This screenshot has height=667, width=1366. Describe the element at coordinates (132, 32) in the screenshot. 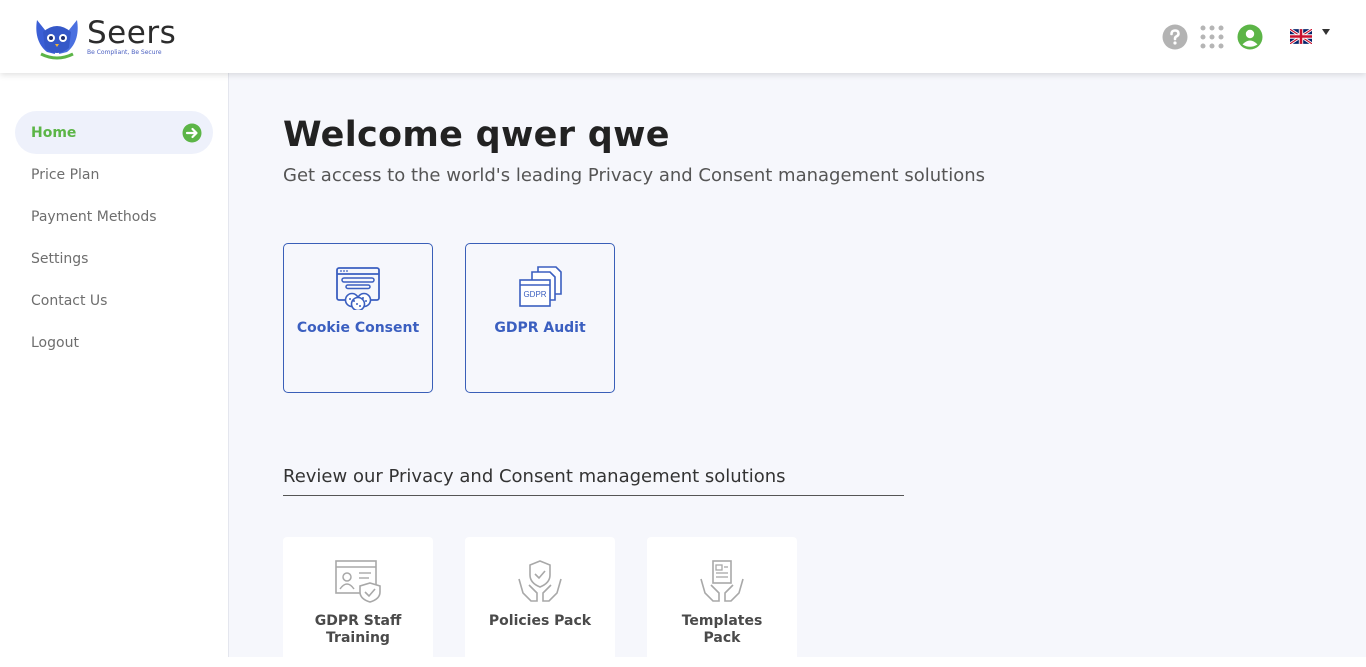

I see `brand-name: Seers` at that location.